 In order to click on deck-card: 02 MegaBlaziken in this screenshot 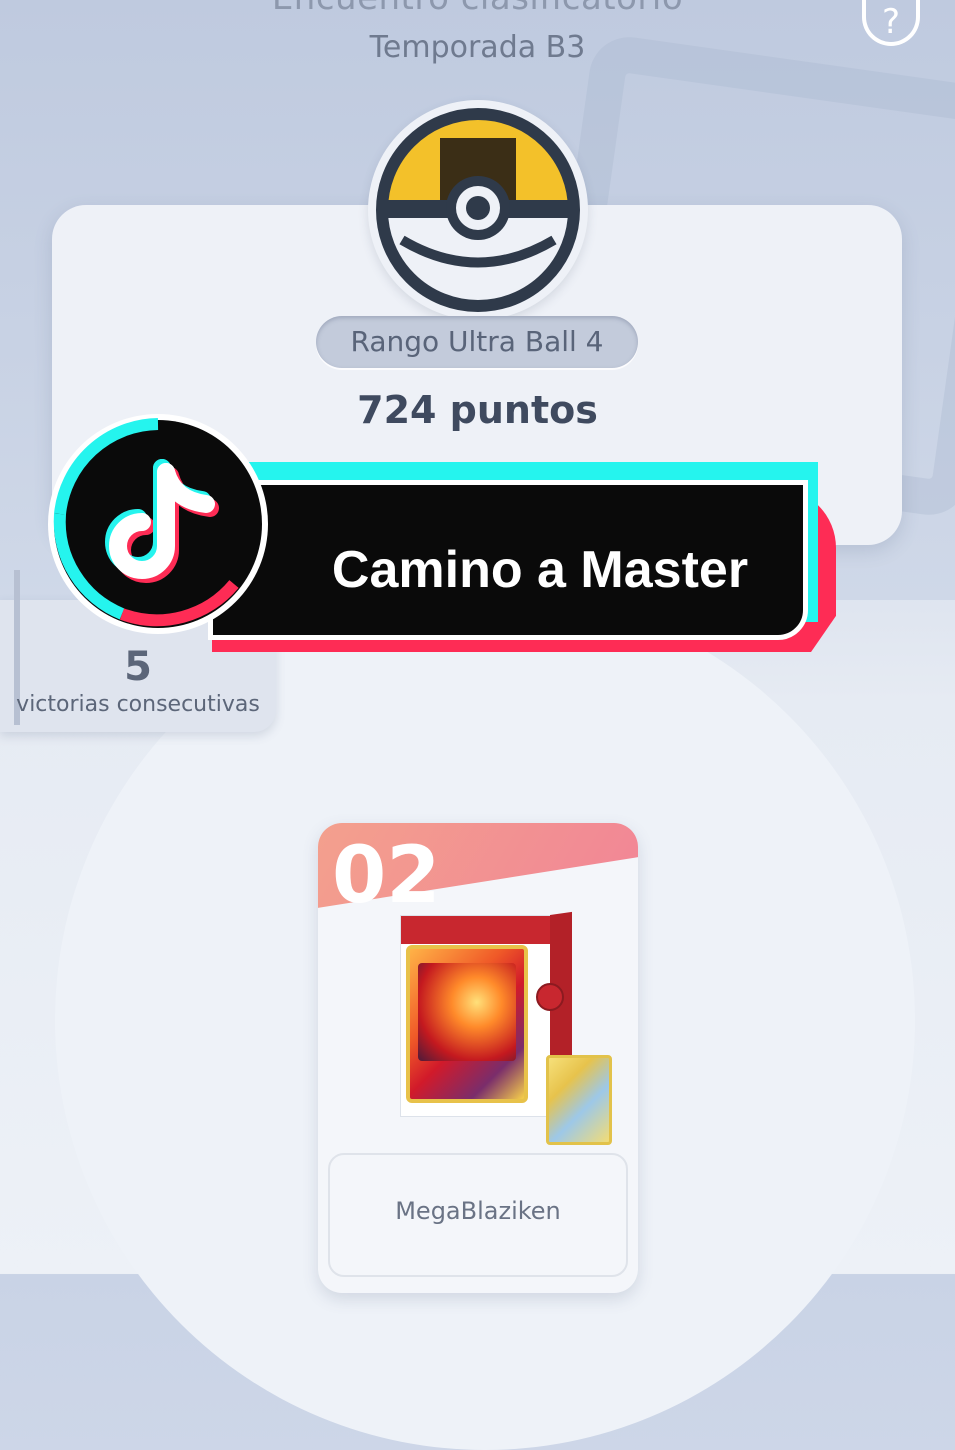, I will do `click(478, 1058)`.